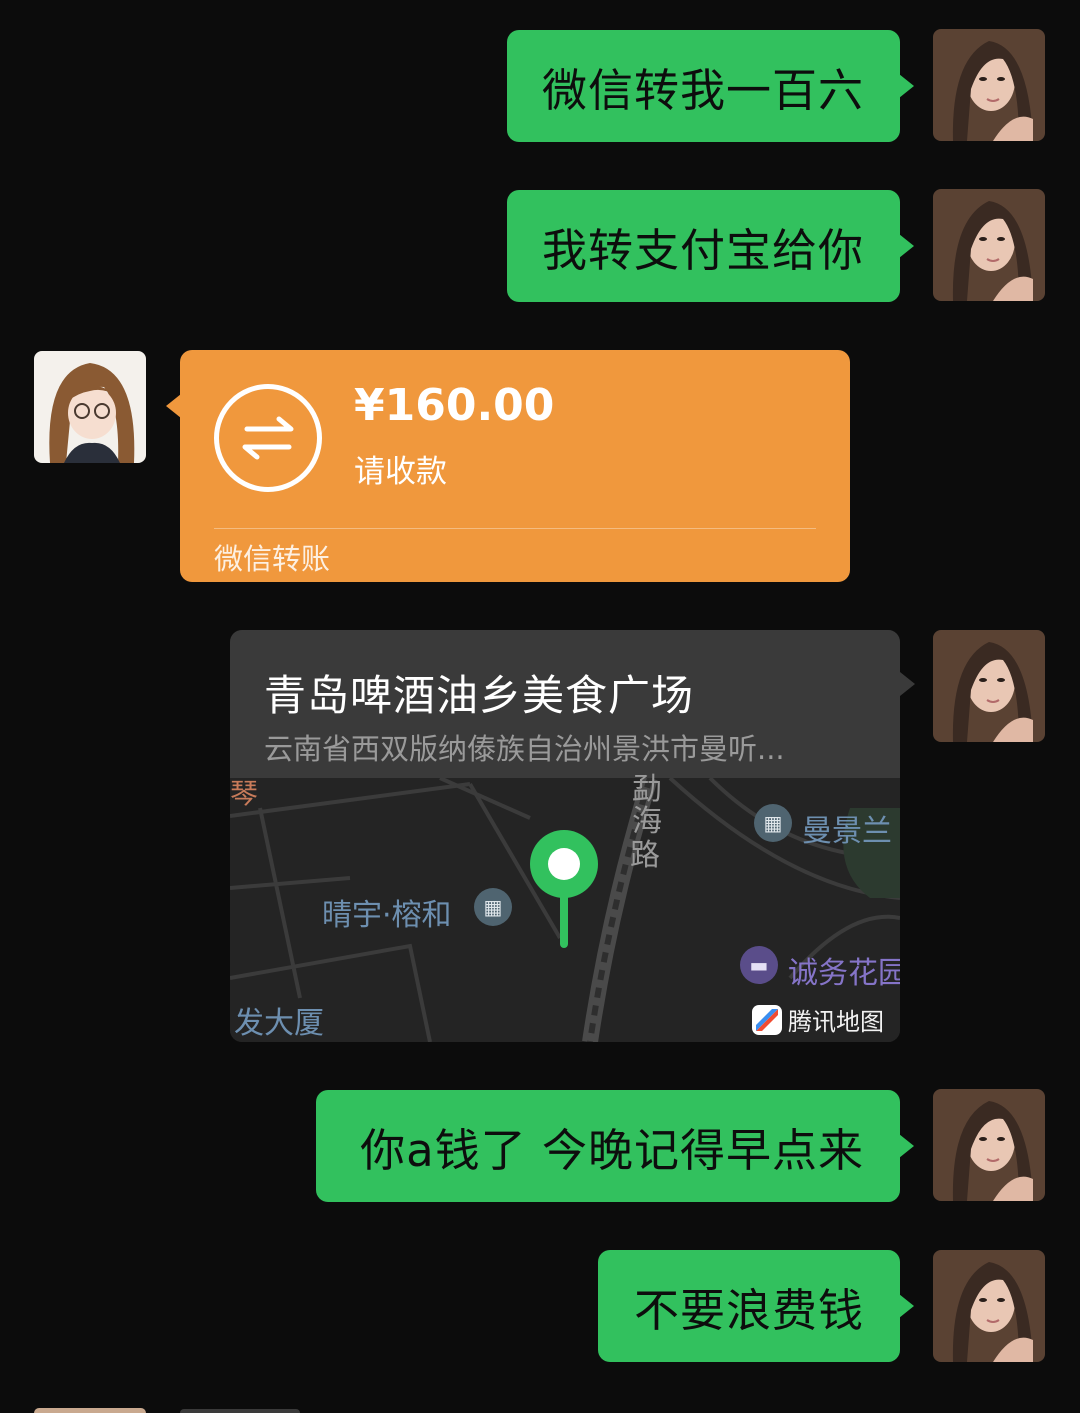 The height and width of the screenshot is (1413, 1080). Describe the element at coordinates (907, 684) in the screenshot. I see `bubble-tail` at that location.